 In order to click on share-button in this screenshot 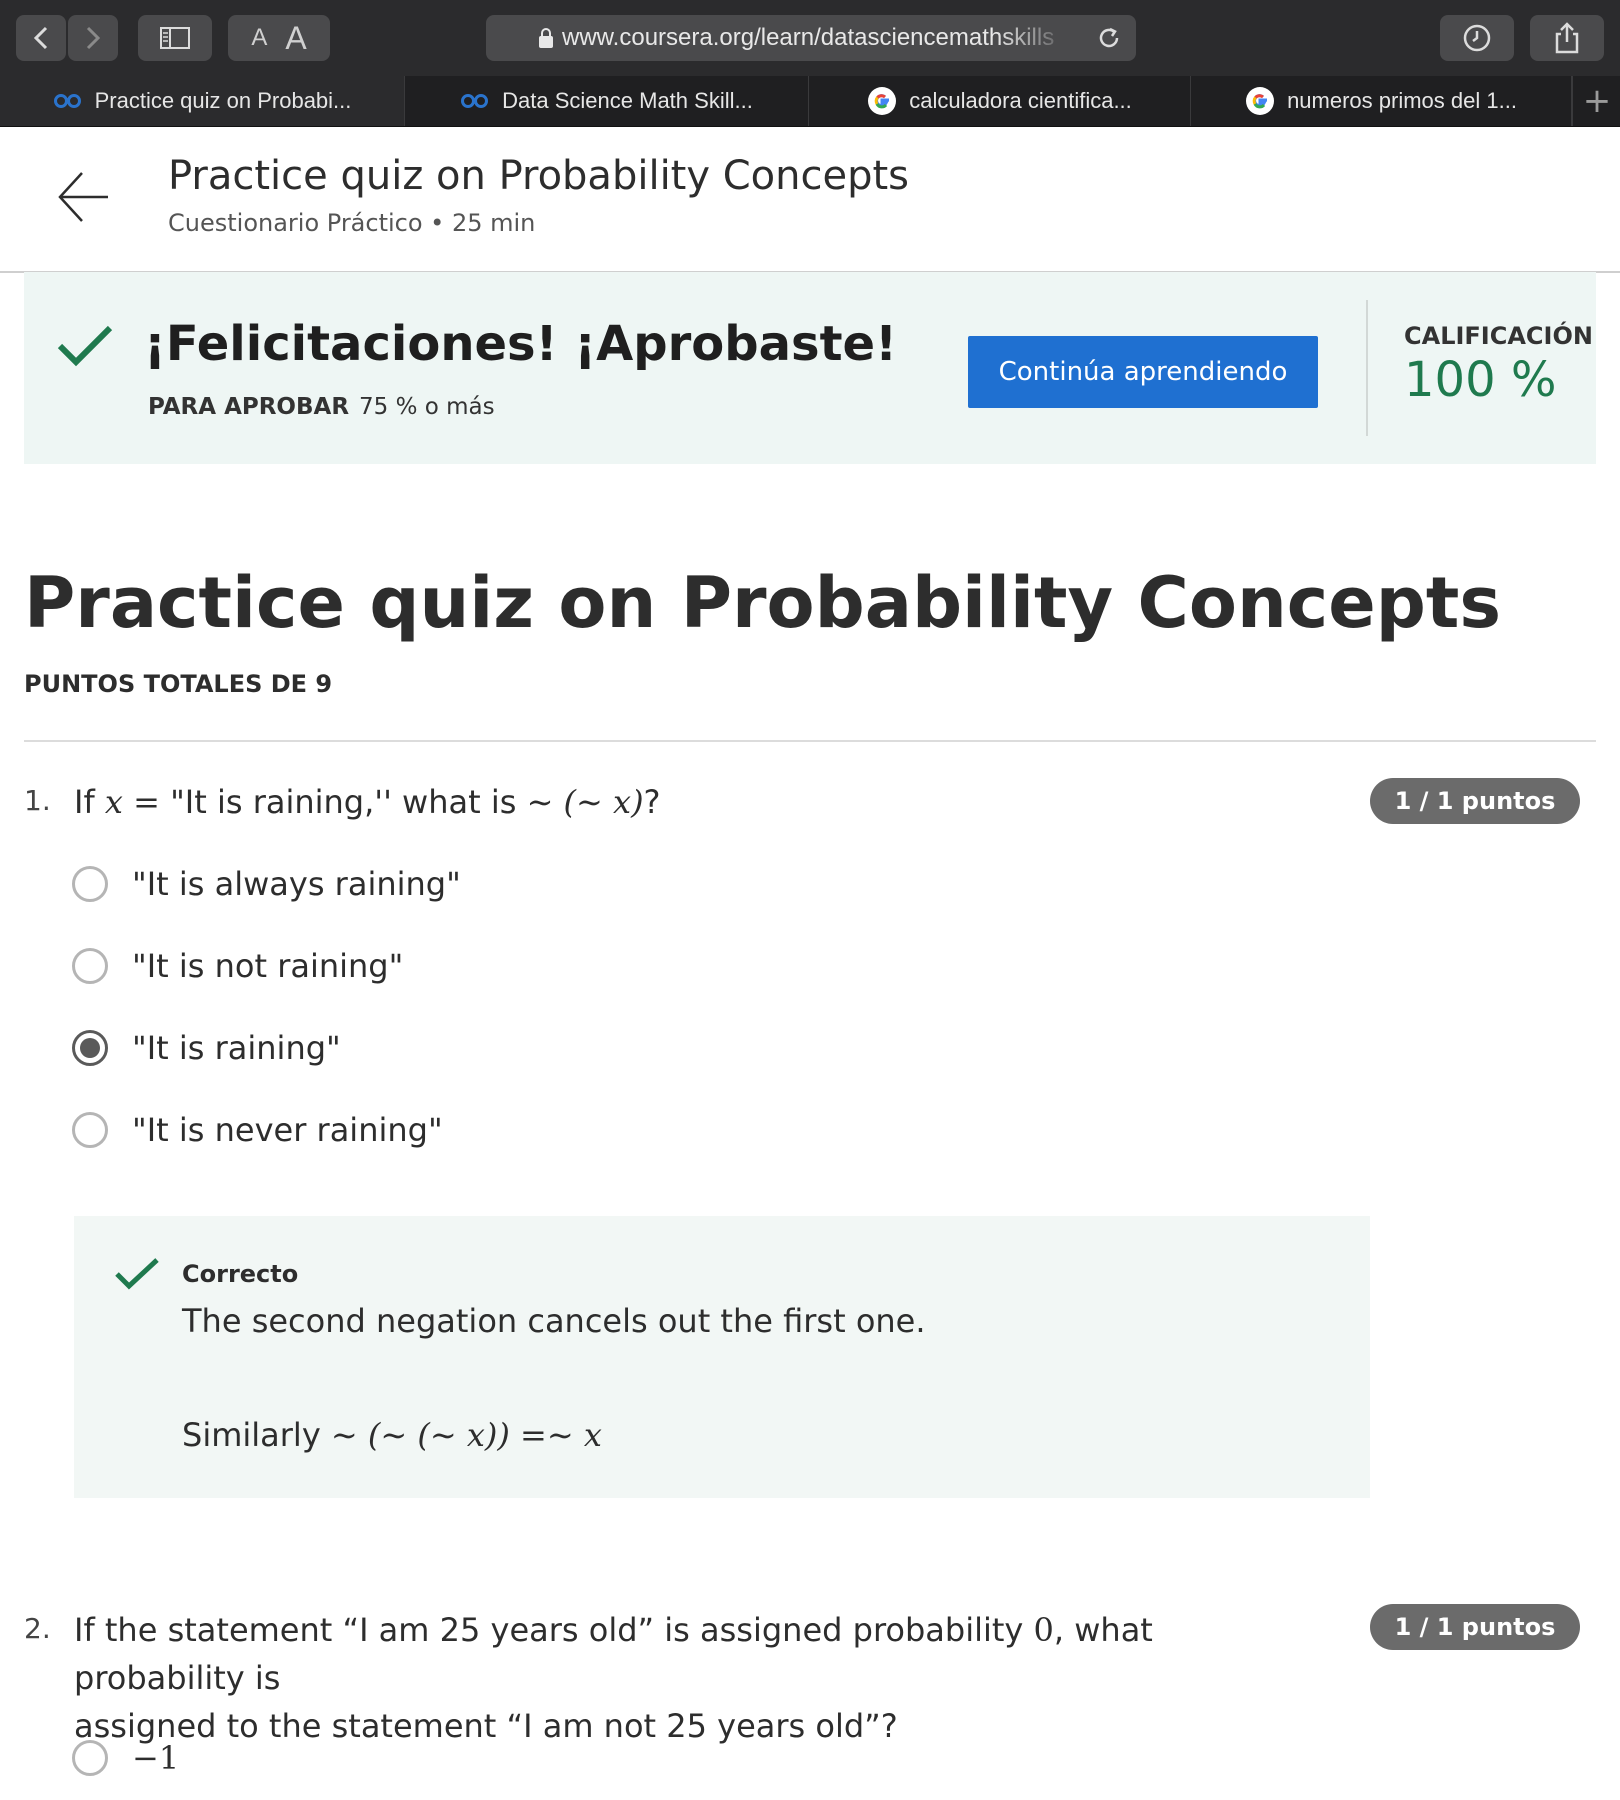, I will do `click(1567, 38)`.